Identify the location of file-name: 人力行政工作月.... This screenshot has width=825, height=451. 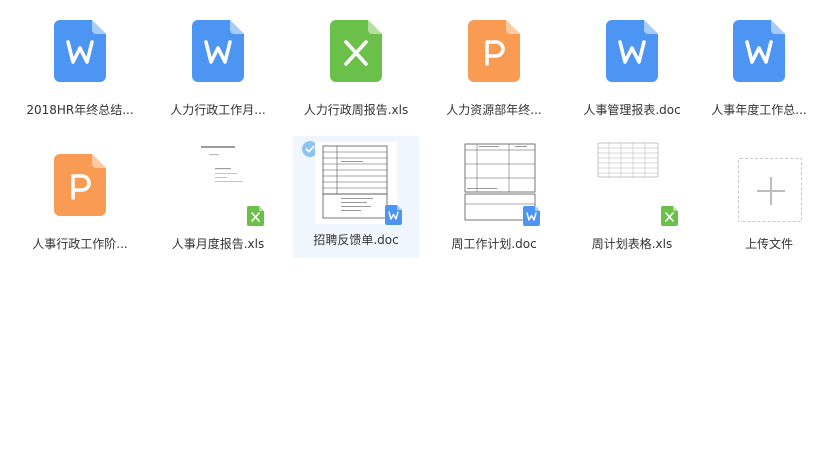
(218, 110).